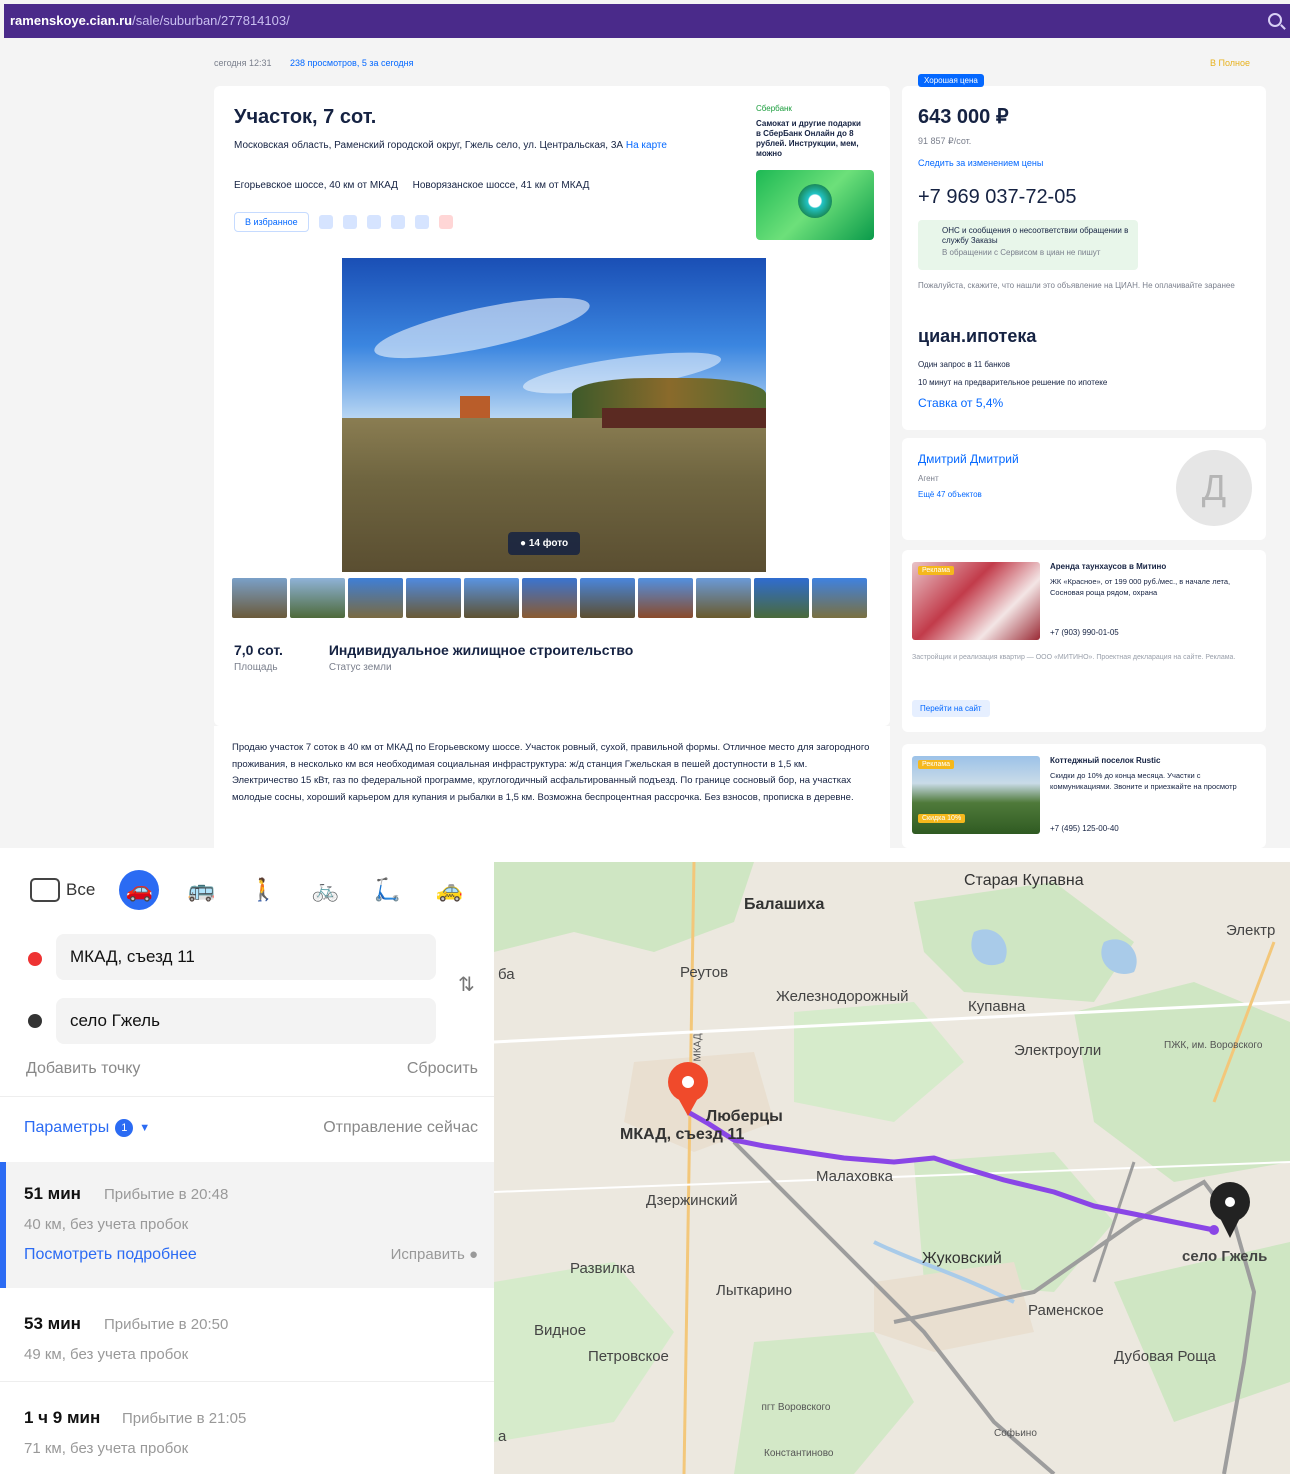  Describe the element at coordinates (962, 1258) in the screenshot. I see `map-label: Жуковский` at that location.